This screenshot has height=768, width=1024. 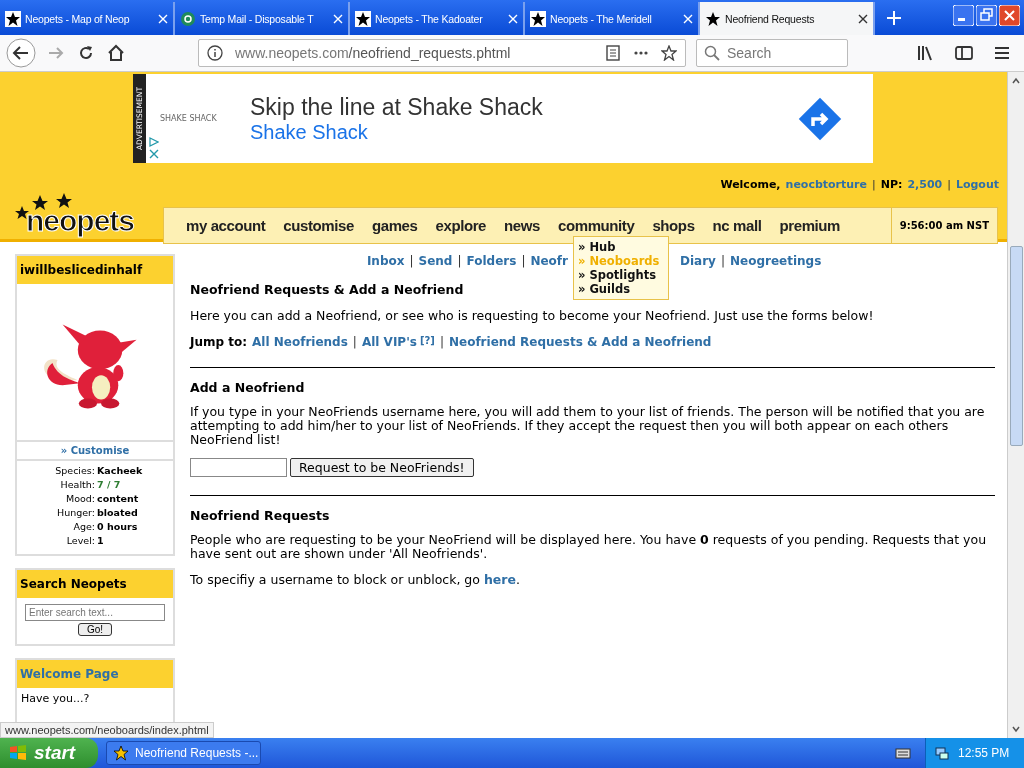 What do you see at coordinates (87, 218) in the screenshot?
I see `site-logo: neopets` at bounding box center [87, 218].